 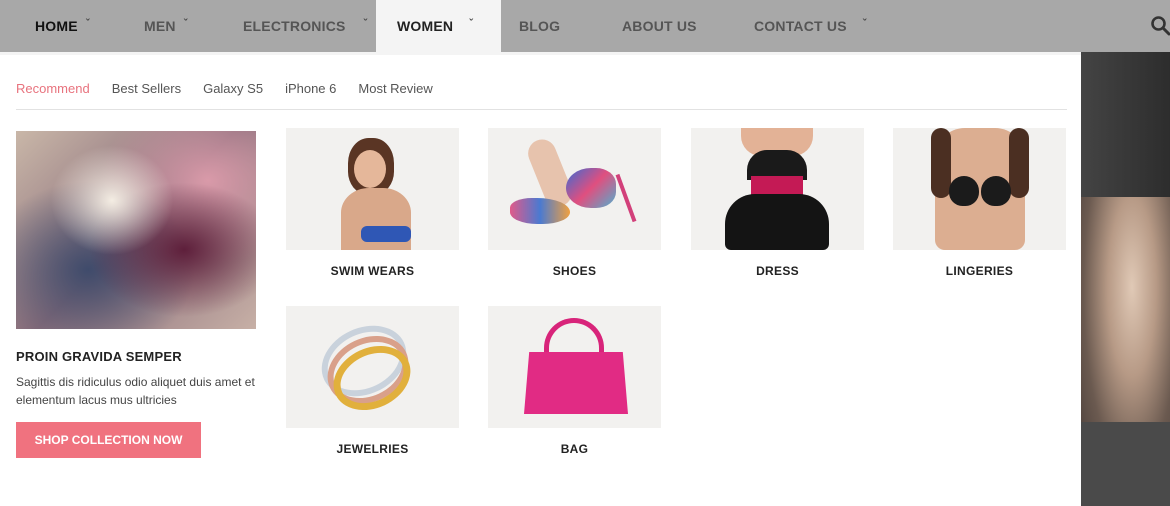 I want to click on category-label: LINGERIES, so click(x=979, y=271).